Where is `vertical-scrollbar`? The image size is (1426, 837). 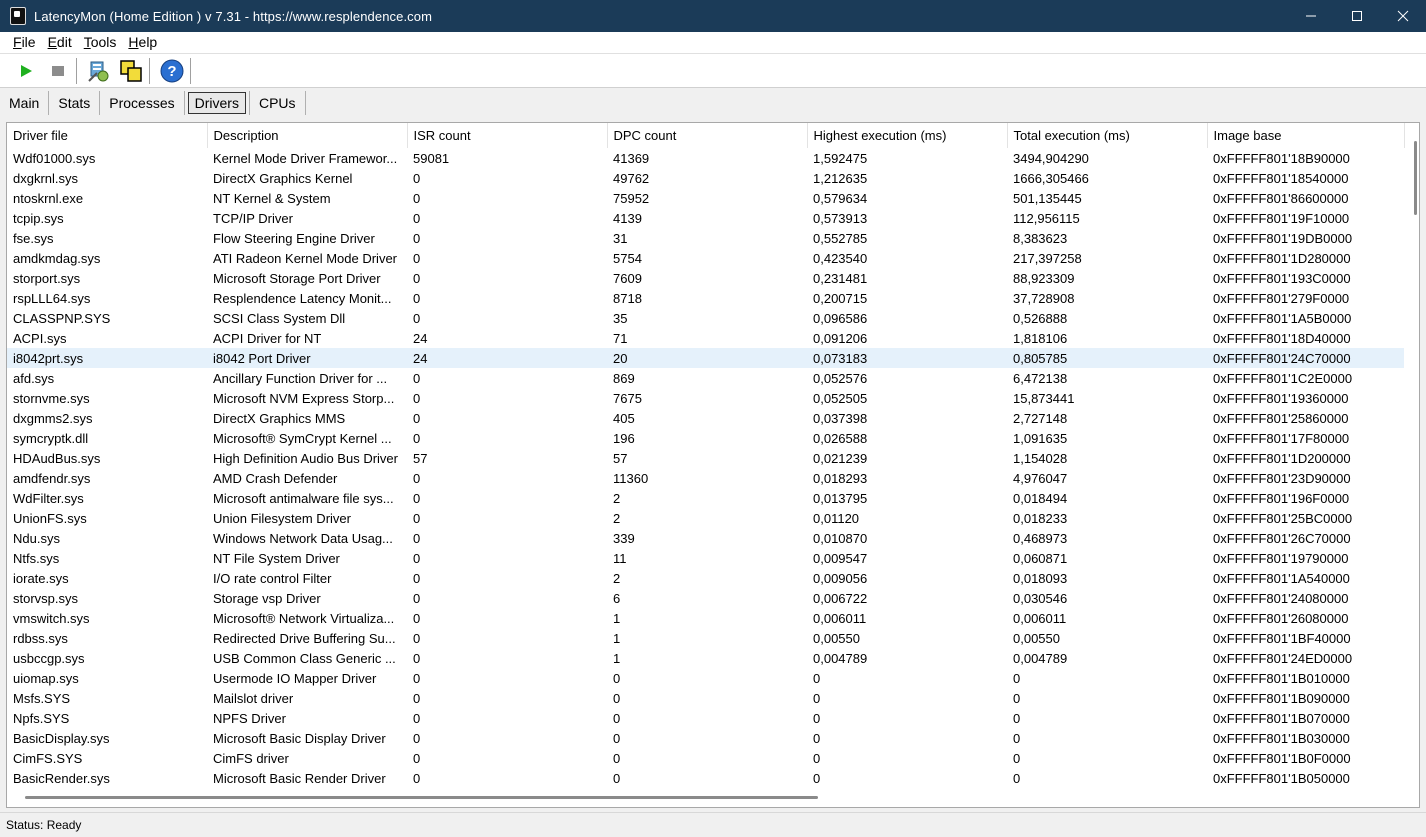
vertical-scrollbar is located at coordinates (1415, 178).